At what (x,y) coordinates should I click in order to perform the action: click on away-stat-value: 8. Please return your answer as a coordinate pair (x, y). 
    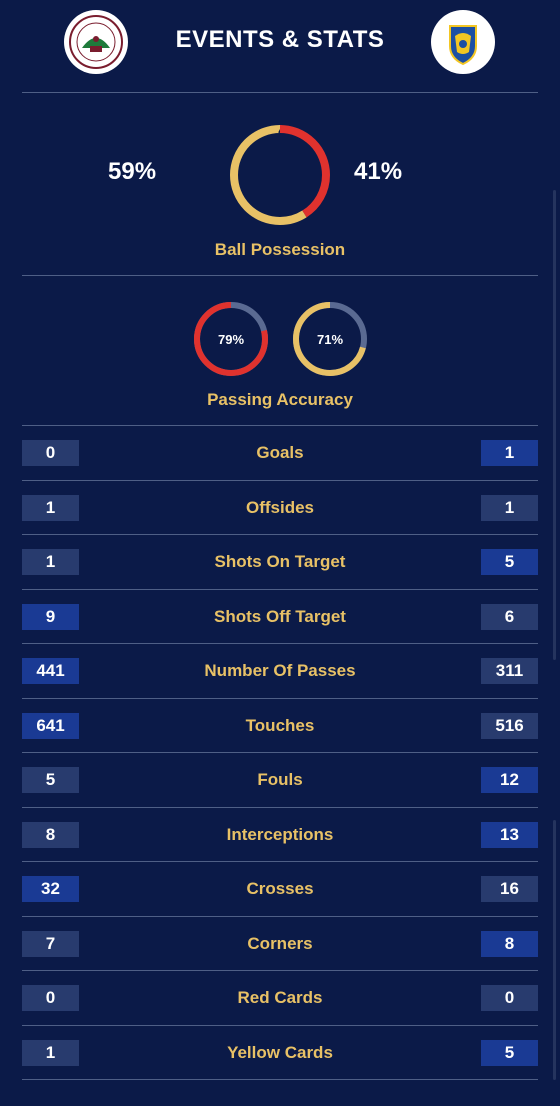
    Looking at the image, I should click on (509, 943).